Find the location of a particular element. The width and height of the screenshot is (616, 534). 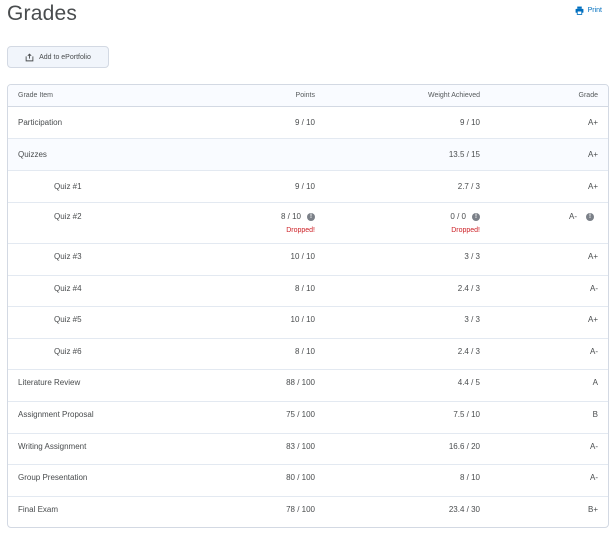

table-row-quizzes-category: Quizzes 13.5 / 15 A+ is located at coordinates (308, 155).